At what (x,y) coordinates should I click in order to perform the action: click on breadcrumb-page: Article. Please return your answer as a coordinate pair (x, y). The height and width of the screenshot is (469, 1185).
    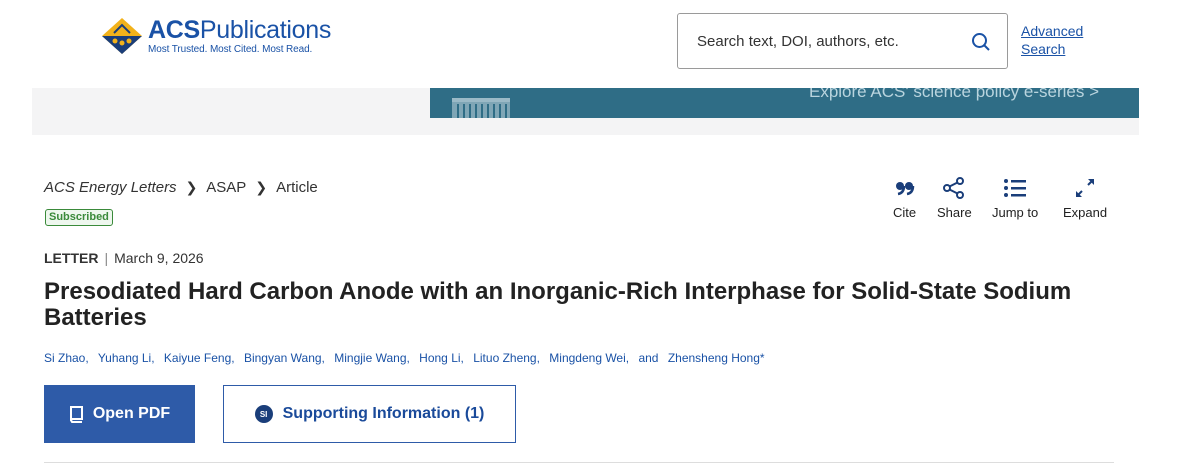
    Looking at the image, I should click on (297, 187).